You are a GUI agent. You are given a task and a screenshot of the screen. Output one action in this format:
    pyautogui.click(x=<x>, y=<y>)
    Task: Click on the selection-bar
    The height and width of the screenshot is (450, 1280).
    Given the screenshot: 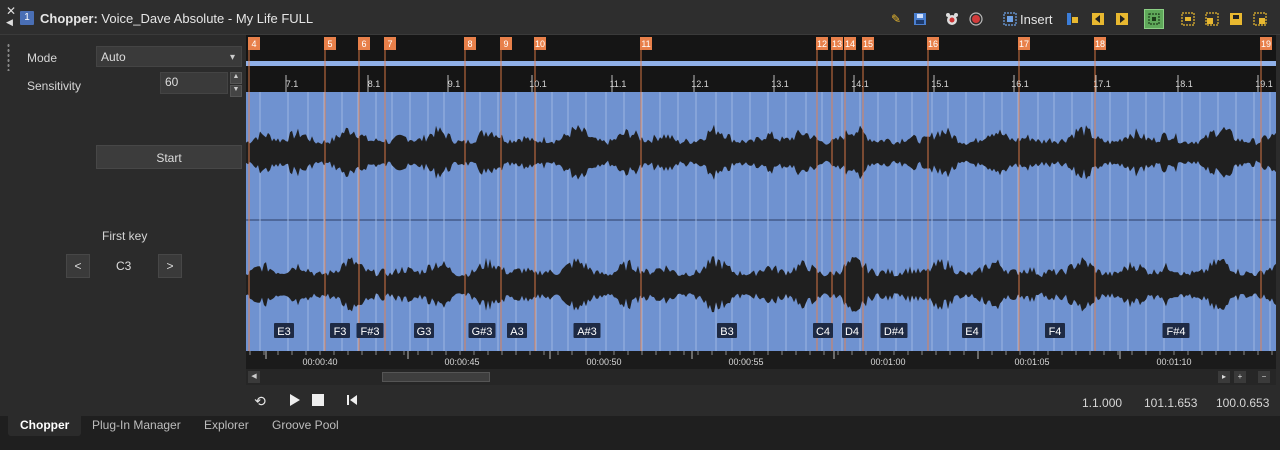 What is the action you would take?
    pyautogui.click(x=761, y=63)
    